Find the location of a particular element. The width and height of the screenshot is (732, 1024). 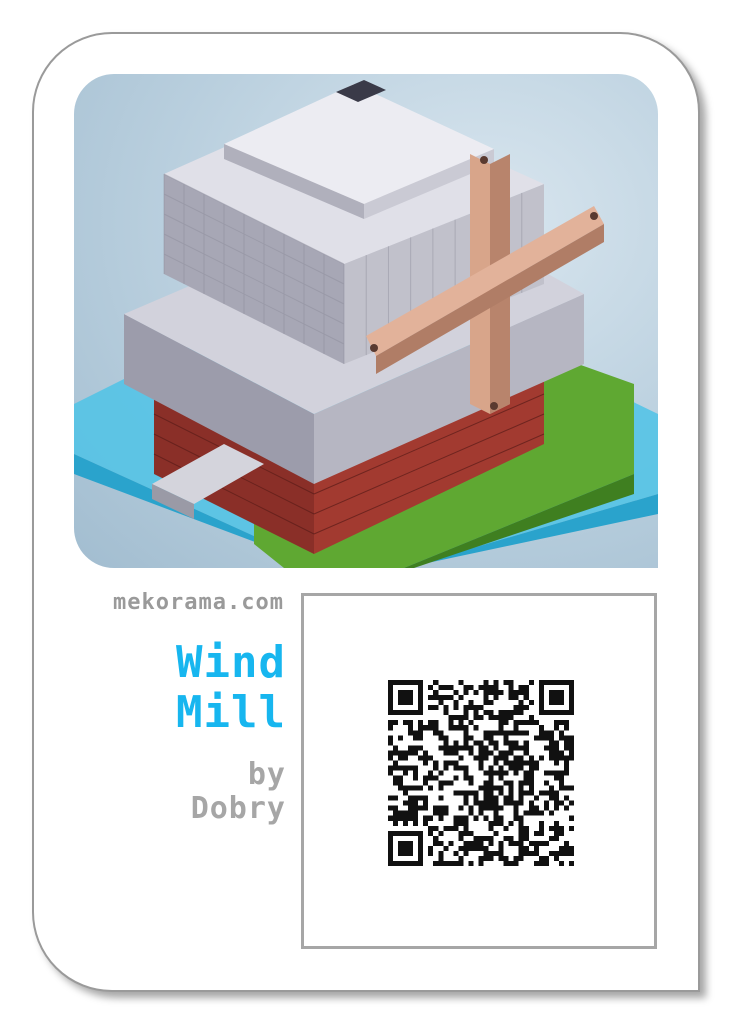

author-credit: by Dobry is located at coordinates (173, 792).